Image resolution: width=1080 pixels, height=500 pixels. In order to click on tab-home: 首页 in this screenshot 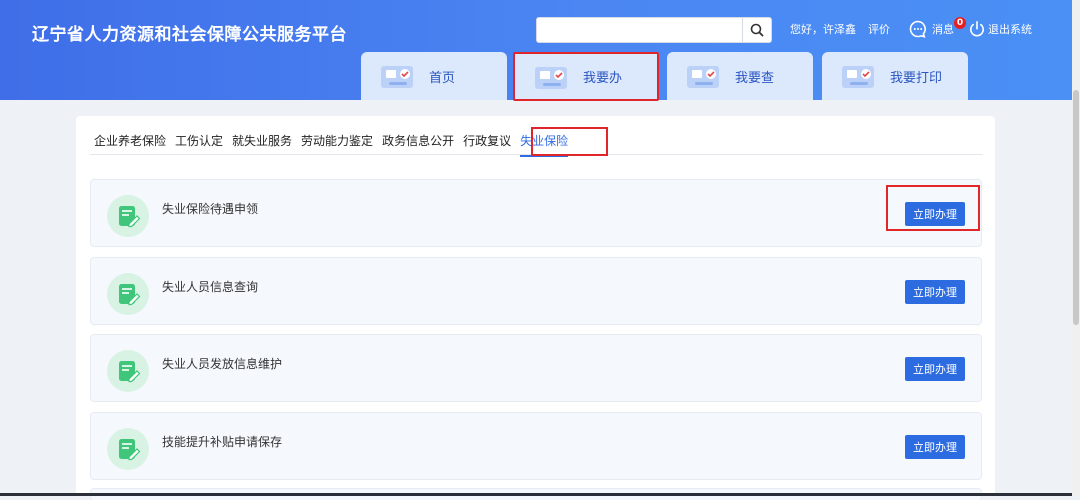, I will do `click(434, 76)`.